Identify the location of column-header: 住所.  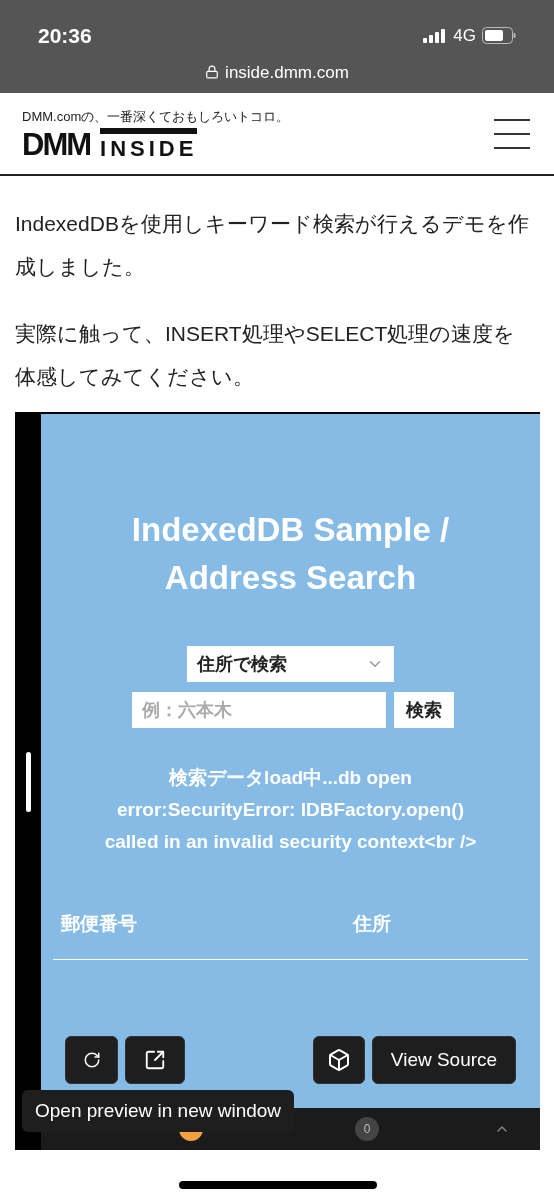
(372, 924).